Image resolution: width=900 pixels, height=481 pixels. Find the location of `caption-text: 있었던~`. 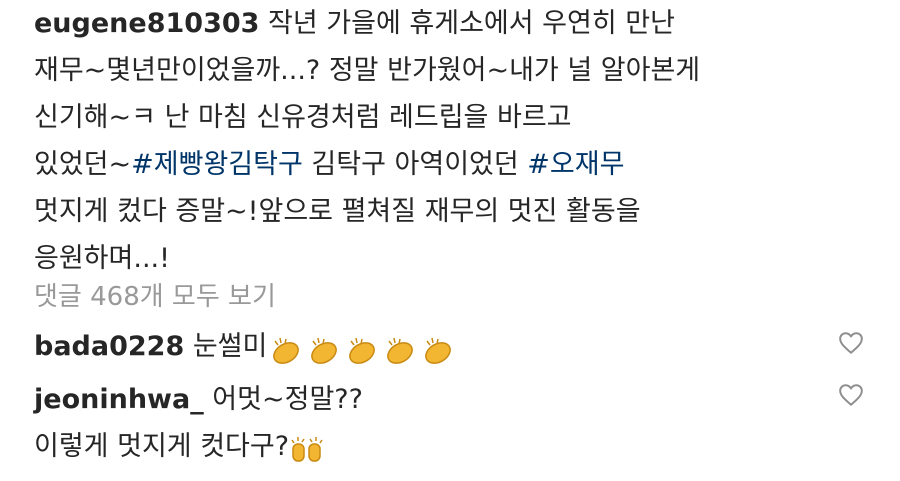

caption-text: 있었던~ is located at coordinates (83, 164).